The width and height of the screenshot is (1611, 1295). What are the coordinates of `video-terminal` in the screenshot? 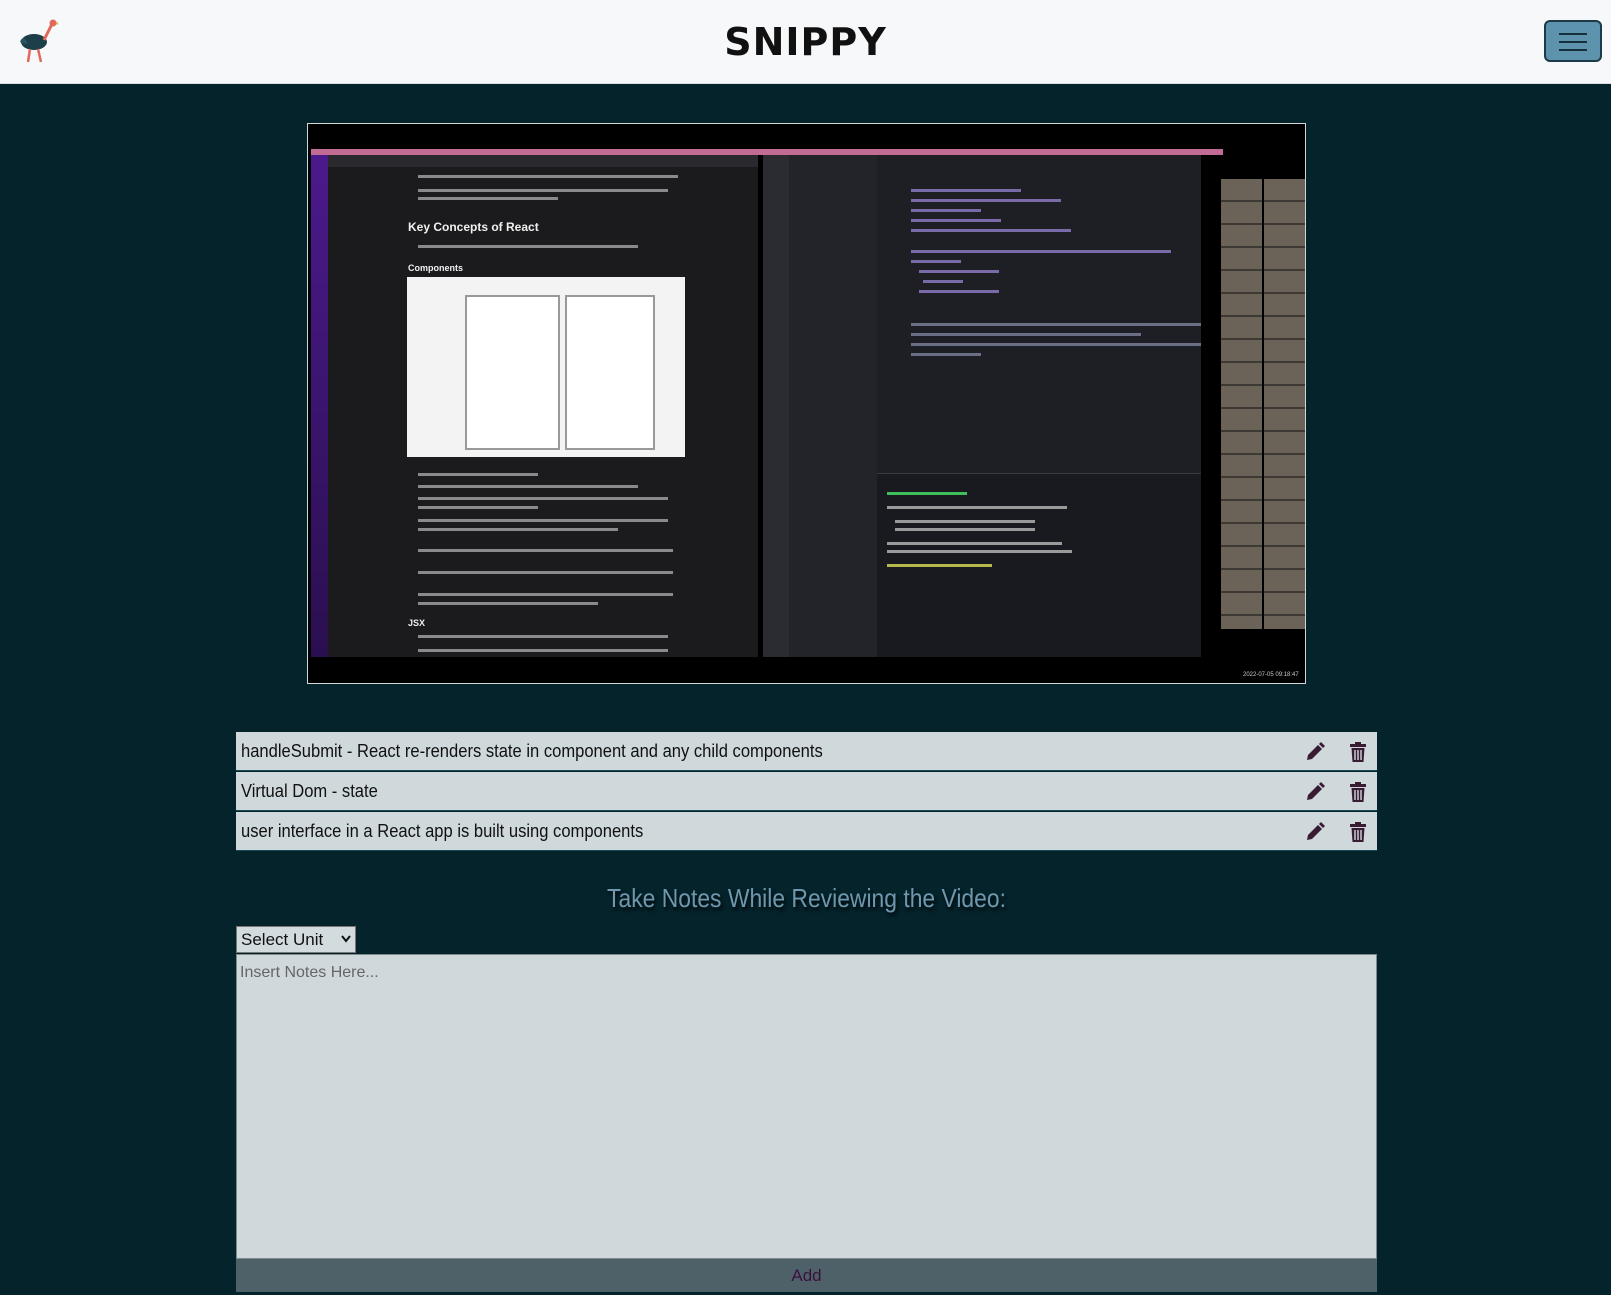 It's located at (1039, 565).